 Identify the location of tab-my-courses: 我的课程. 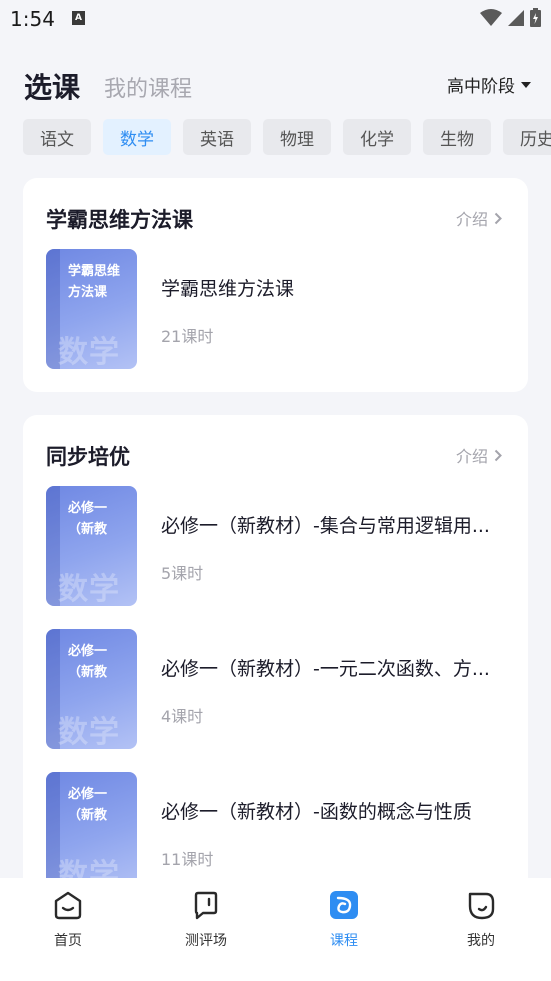
(148, 87).